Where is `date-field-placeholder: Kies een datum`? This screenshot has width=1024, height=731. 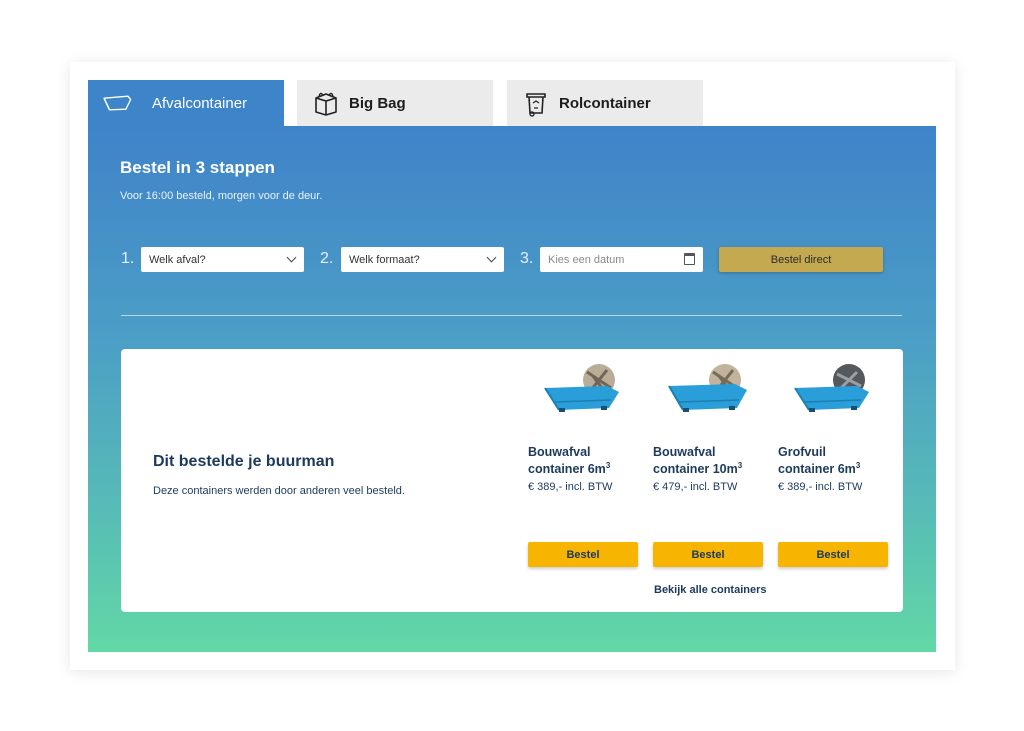
date-field-placeholder: Kies een datum is located at coordinates (586, 259).